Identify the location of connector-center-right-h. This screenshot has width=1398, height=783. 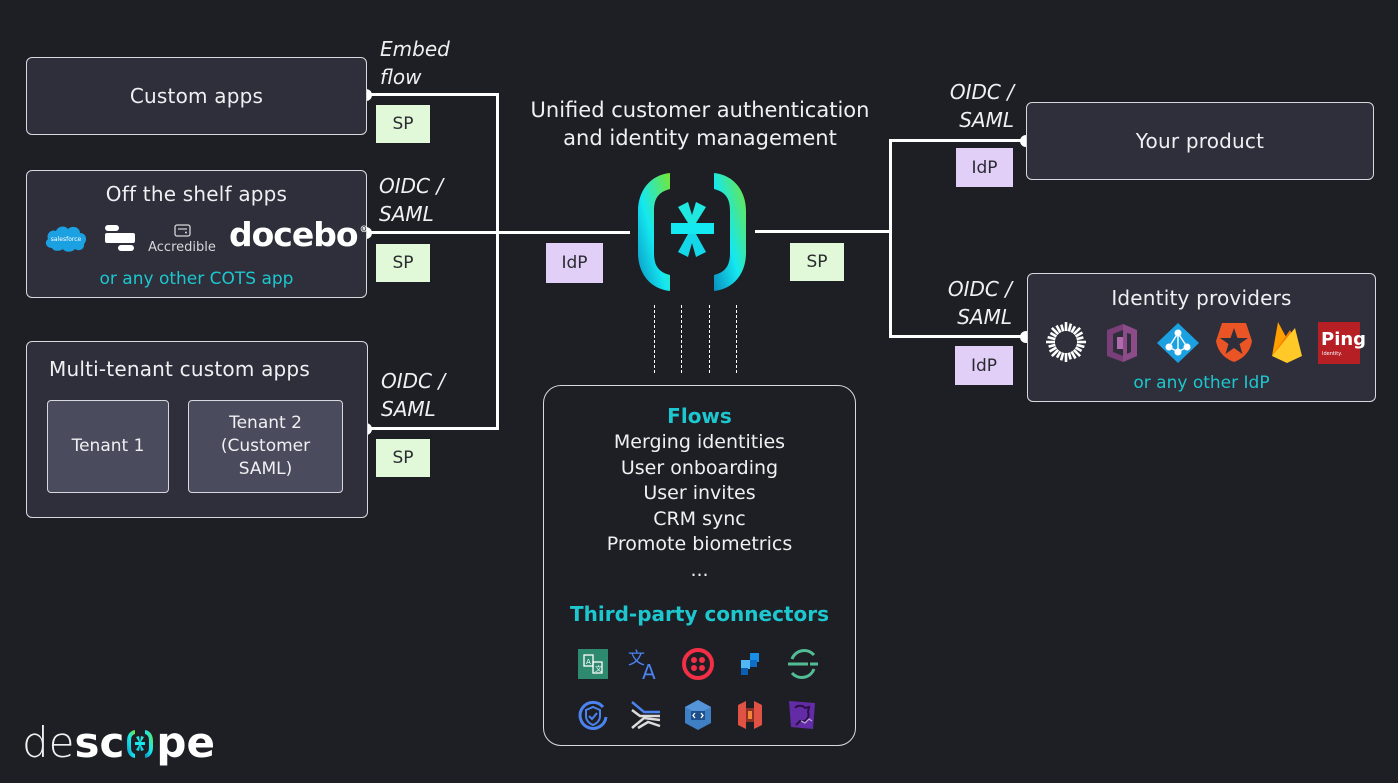
(823, 231).